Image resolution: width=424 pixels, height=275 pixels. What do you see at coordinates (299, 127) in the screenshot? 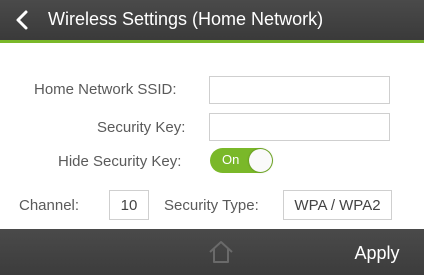
I see `security-key-input` at bounding box center [299, 127].